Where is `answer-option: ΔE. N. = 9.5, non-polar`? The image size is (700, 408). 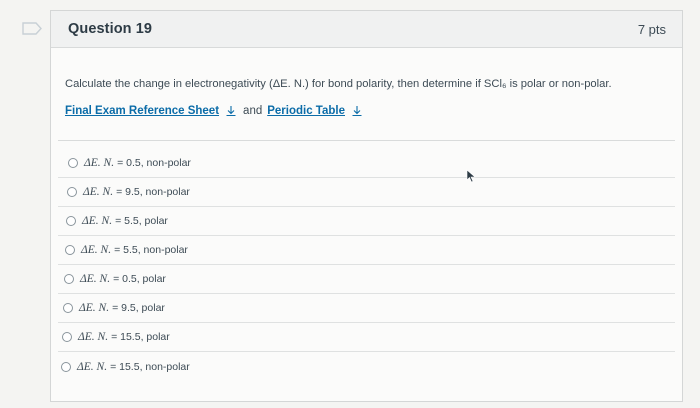
answer-option: ΔE. N. = 9.5, non-polar is located at coordinates (366, 192).